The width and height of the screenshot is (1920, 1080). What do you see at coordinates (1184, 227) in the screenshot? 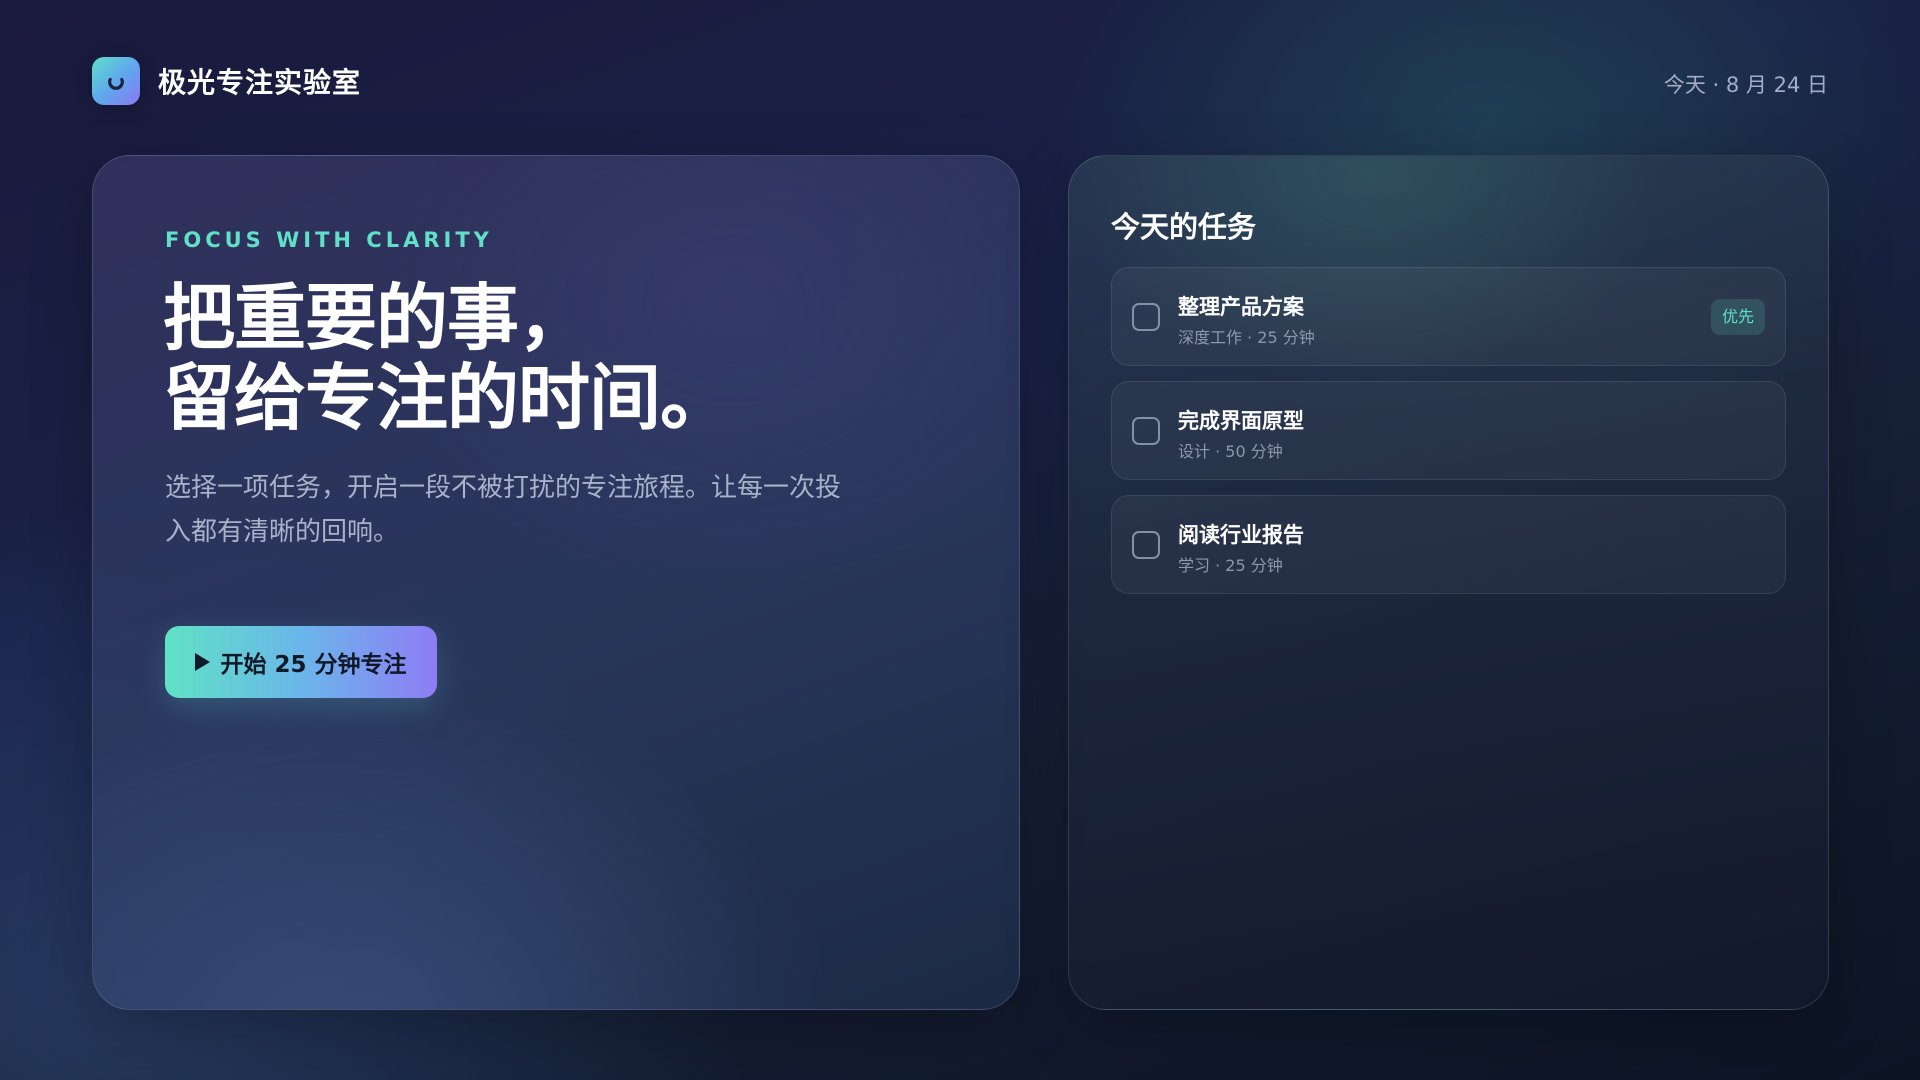
I see `tasks-title: 今天的任务` at bounding box center [1184, 227].